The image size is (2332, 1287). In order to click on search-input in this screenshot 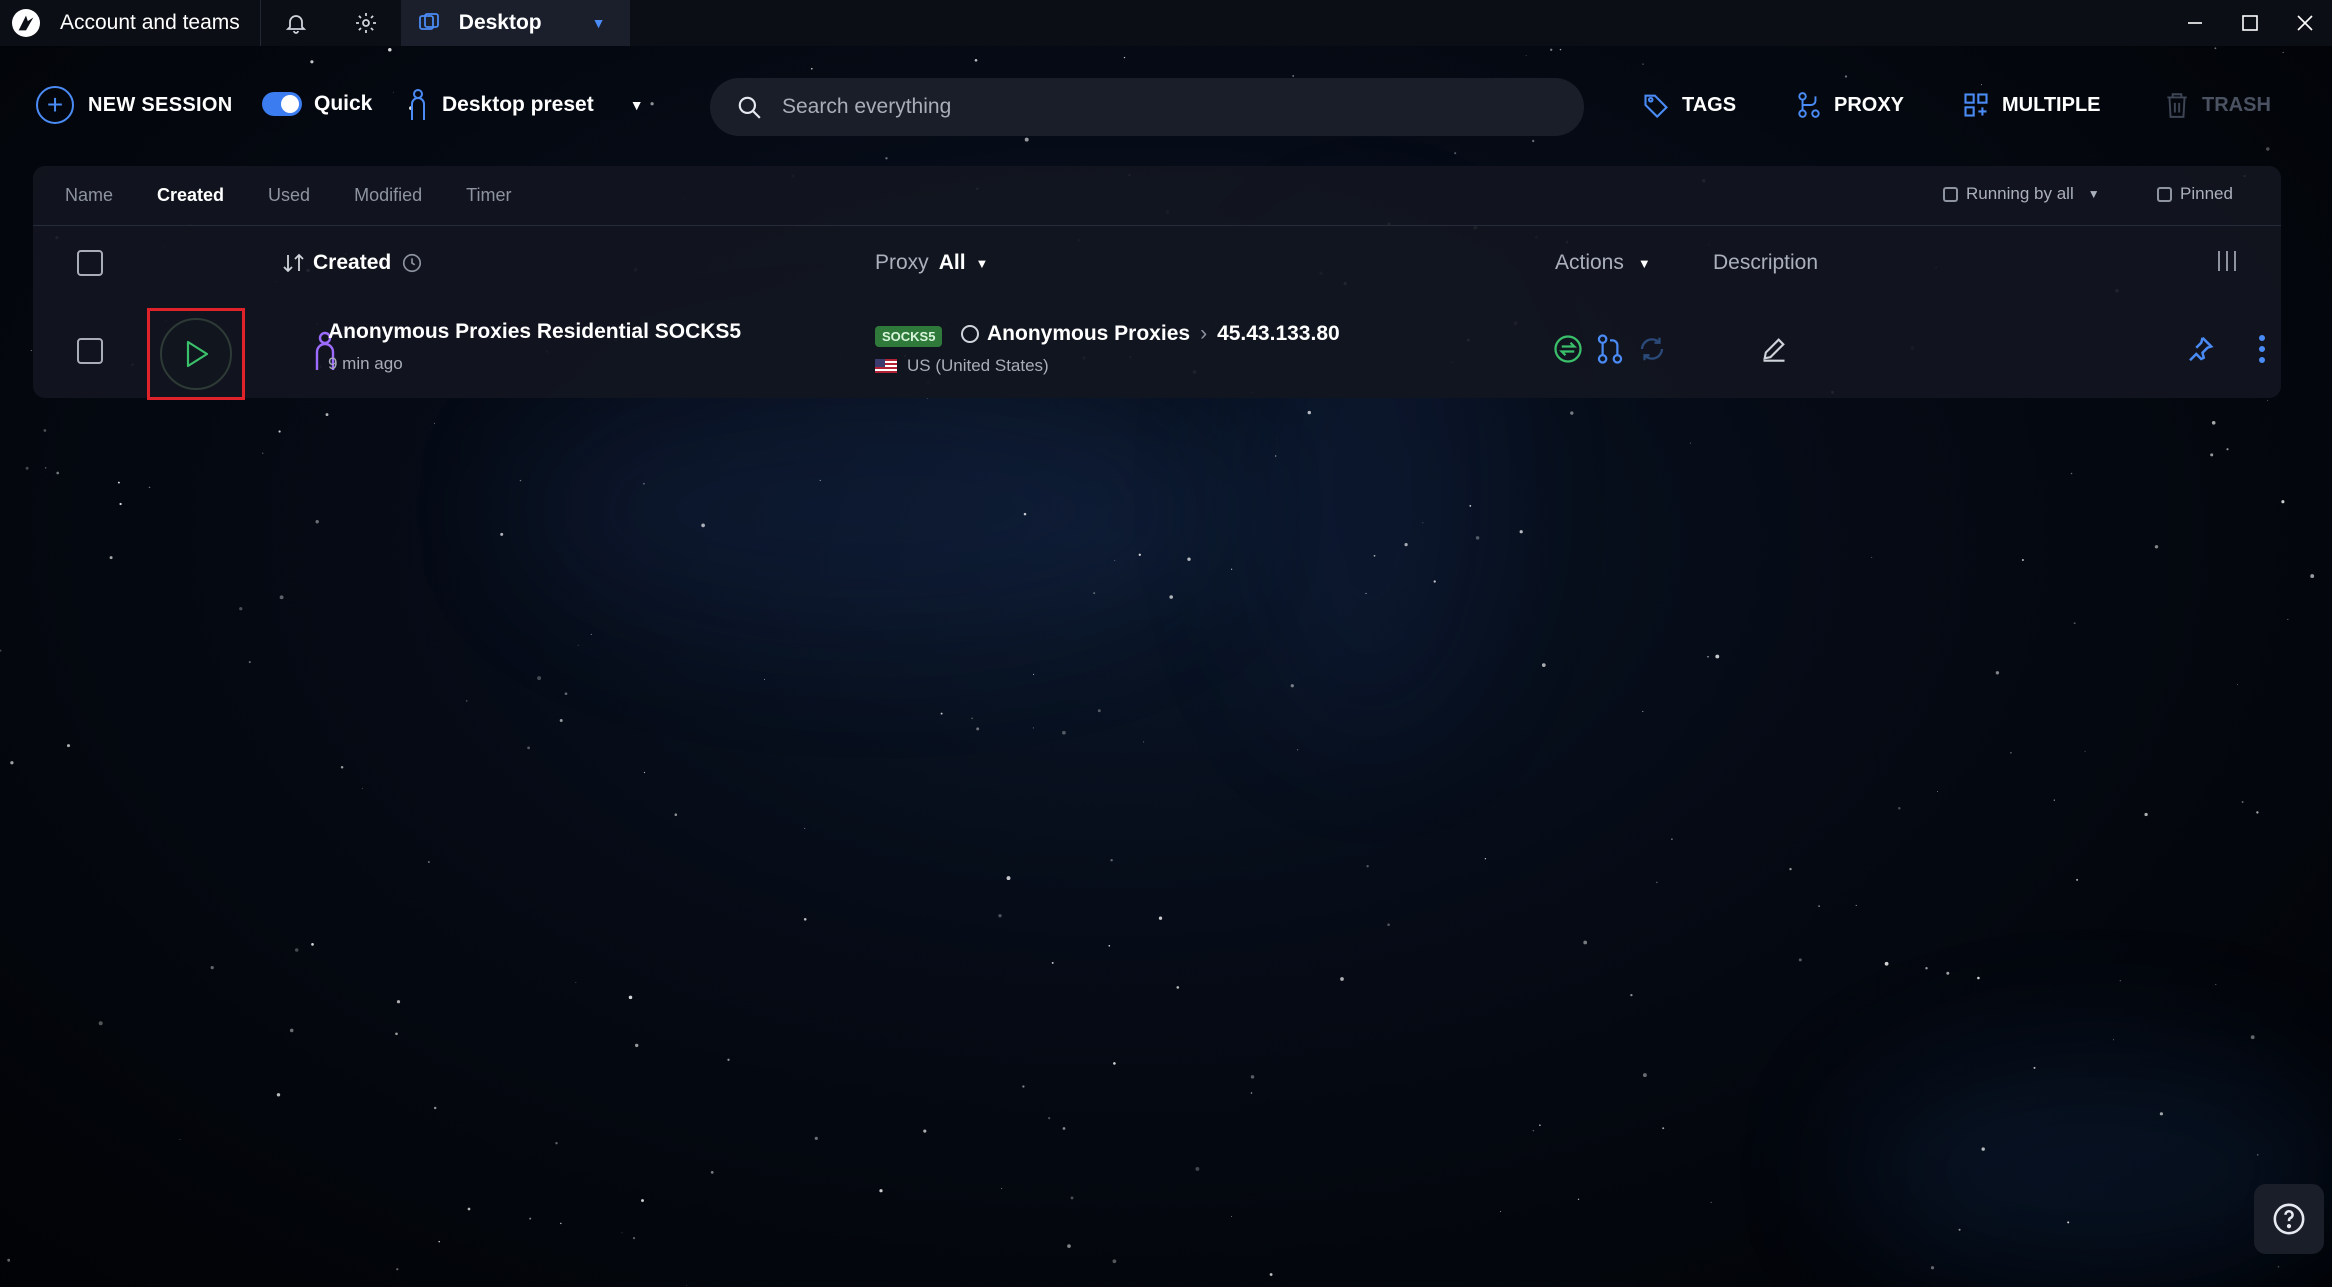, I will do `click(1162, 107)`.